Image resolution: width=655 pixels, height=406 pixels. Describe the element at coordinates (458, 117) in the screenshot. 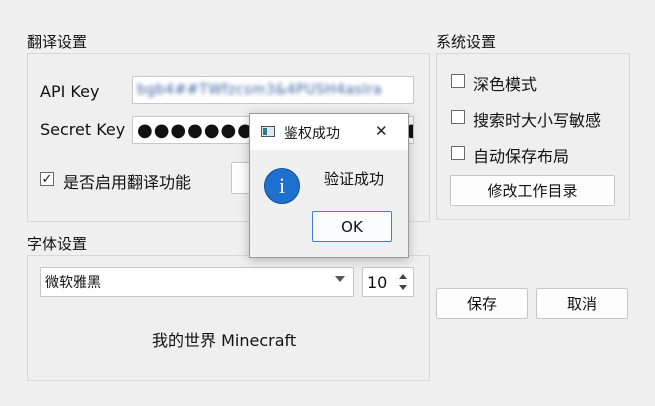

I see `case-sensitive-checkbox` at that location.